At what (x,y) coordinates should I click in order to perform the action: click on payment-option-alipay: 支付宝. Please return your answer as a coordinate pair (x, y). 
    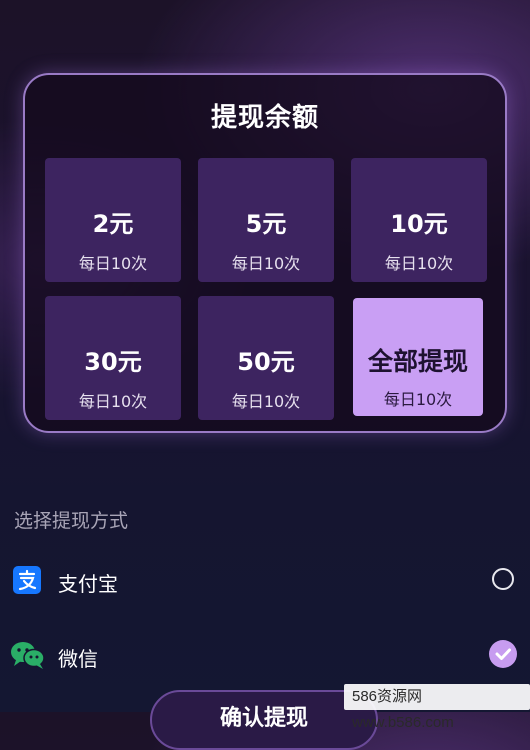
    Looking at the image, I should click on (265, 581).